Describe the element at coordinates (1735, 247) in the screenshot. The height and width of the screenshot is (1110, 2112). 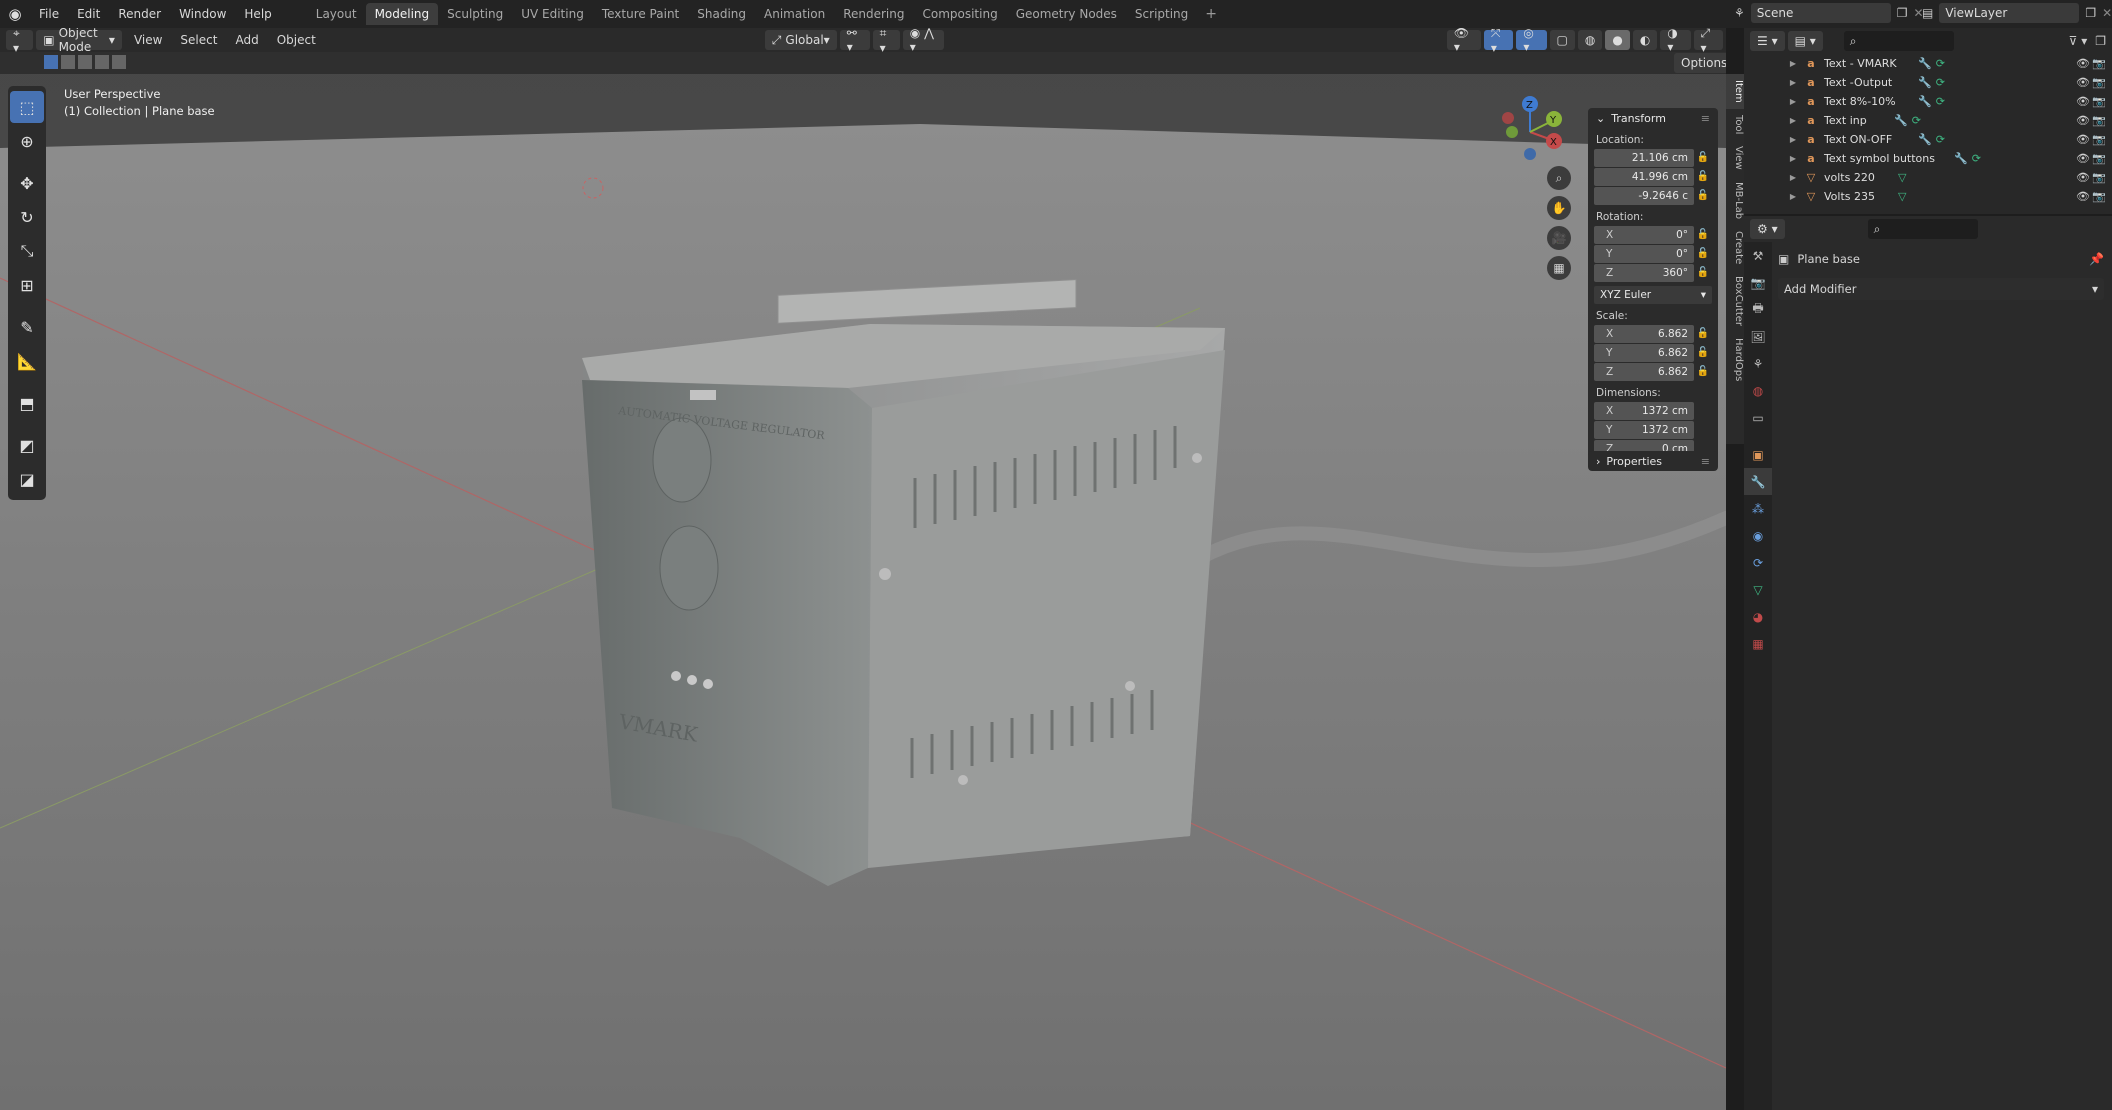
I see `tab-create: Create` at that location.